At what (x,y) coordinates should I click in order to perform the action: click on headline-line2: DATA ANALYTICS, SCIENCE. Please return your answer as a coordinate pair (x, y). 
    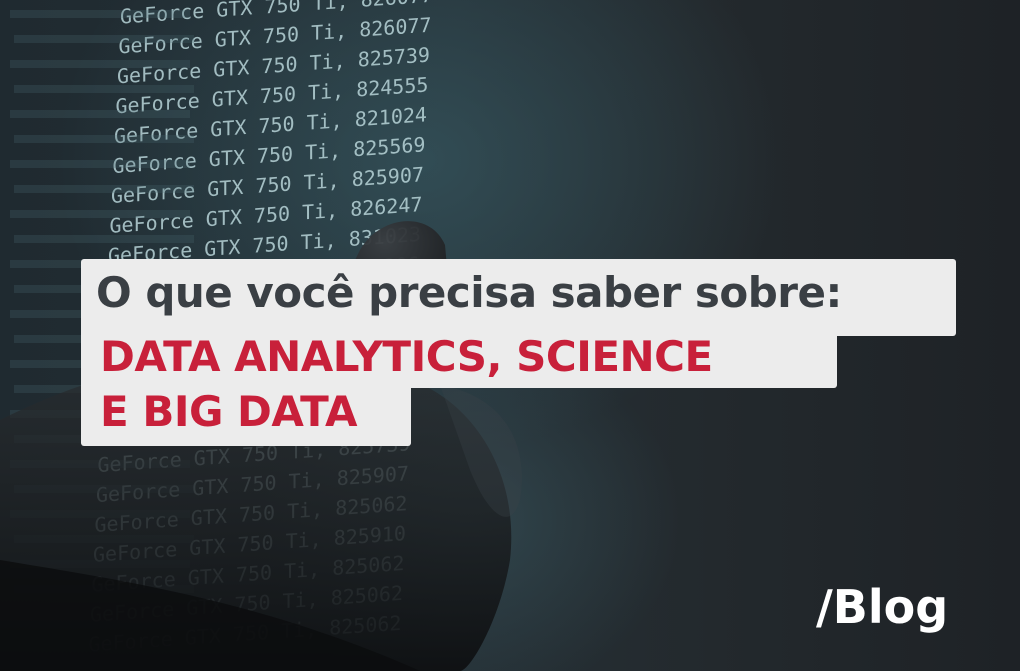
    Looking at the image, I should click on (406, 356).